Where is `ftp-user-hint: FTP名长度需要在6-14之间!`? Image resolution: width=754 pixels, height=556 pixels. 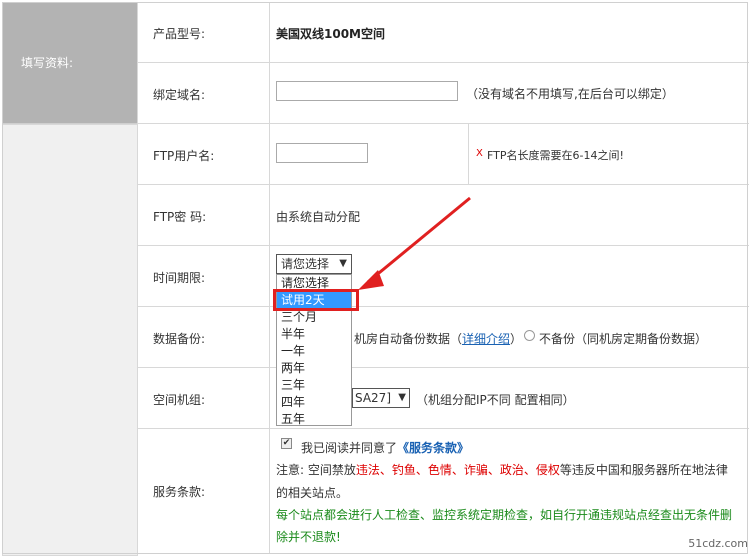 ftp-user-hint: FTP名长度需要在6-14之间! is located at coordinates (555, 155).